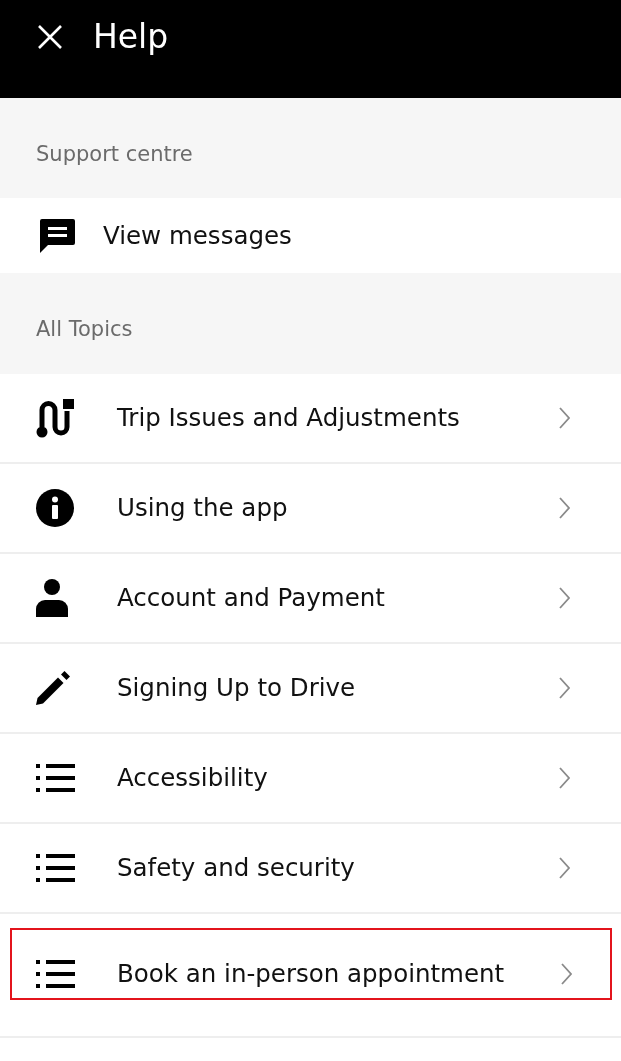 This screenshot has height=1061, width=621. What do you see at coordinates (52, 598) in the screenshot?
I see `person-icon` at bounding box center [52, 598].